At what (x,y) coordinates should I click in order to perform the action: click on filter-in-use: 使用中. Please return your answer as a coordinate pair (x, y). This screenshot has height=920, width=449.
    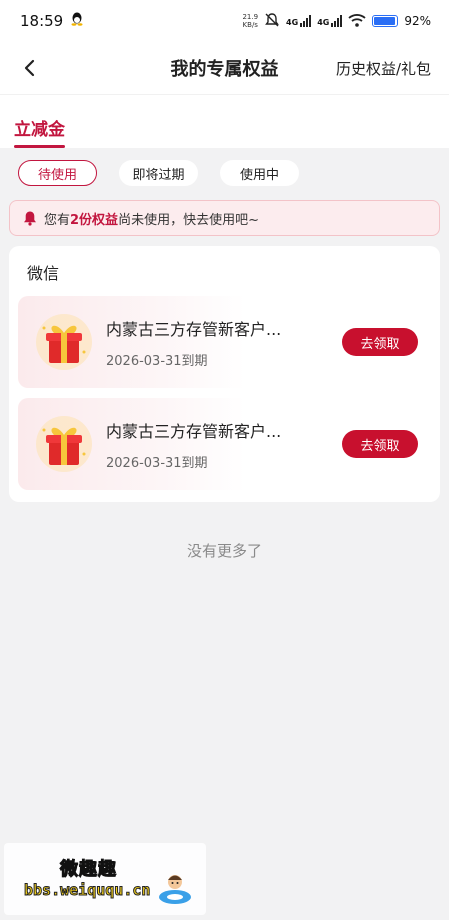
    Looking at the image, I should click on (259, 173).